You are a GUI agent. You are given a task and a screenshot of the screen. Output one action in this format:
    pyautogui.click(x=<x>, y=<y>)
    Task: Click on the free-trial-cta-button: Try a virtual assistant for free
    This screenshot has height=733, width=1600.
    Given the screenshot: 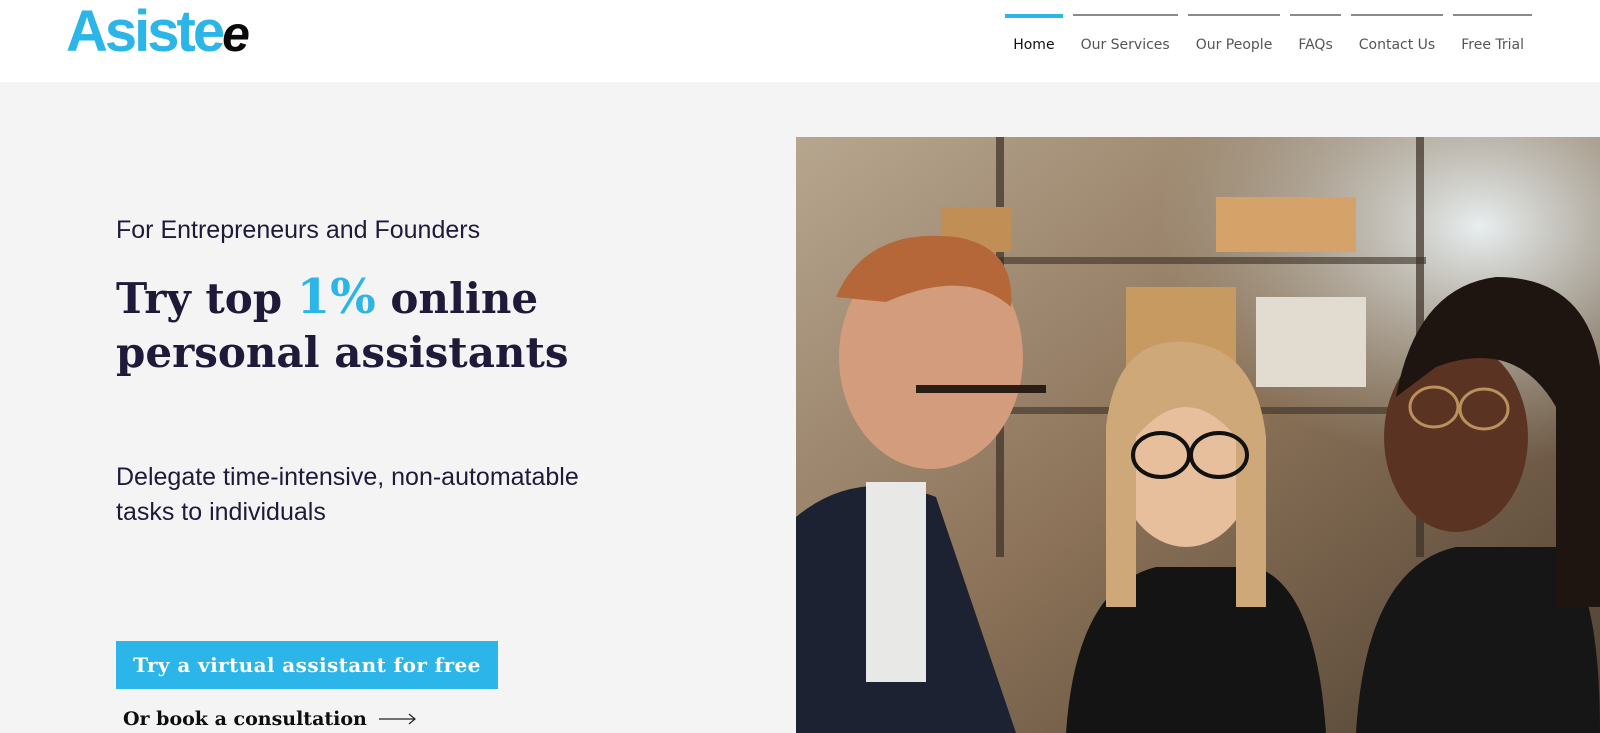 What is the action you would take?
    pyautogui.click(x=307, y=665)
    